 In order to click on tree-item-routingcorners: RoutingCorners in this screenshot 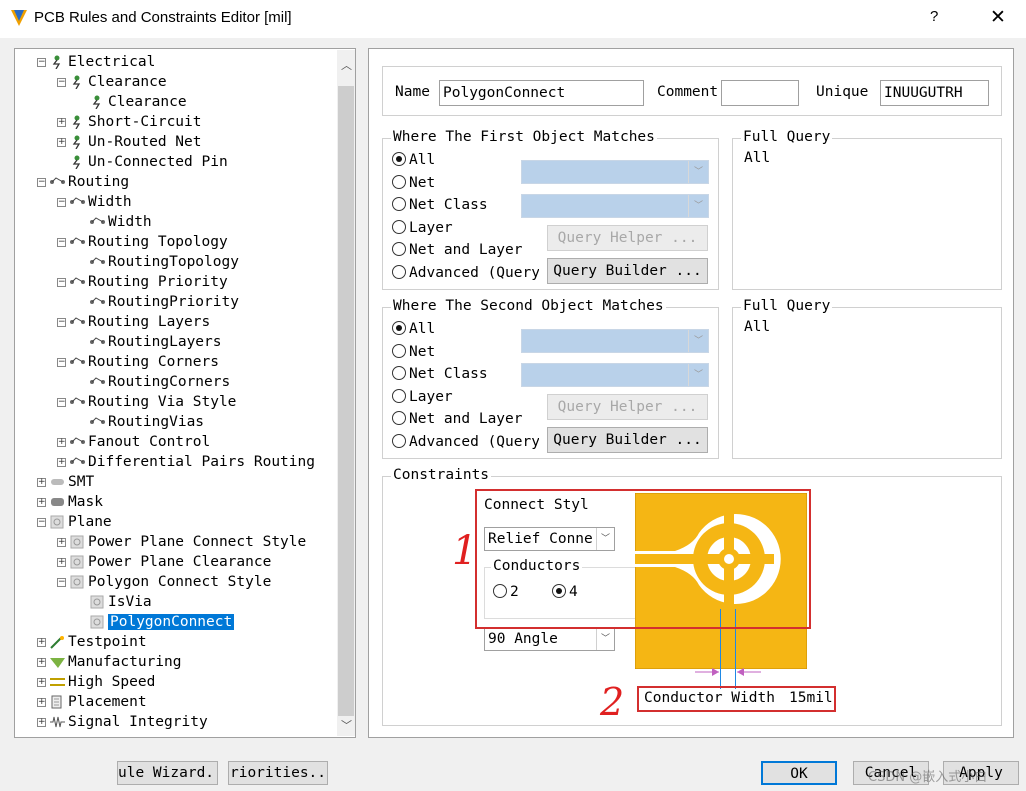, I will do `click(153, 382)`.